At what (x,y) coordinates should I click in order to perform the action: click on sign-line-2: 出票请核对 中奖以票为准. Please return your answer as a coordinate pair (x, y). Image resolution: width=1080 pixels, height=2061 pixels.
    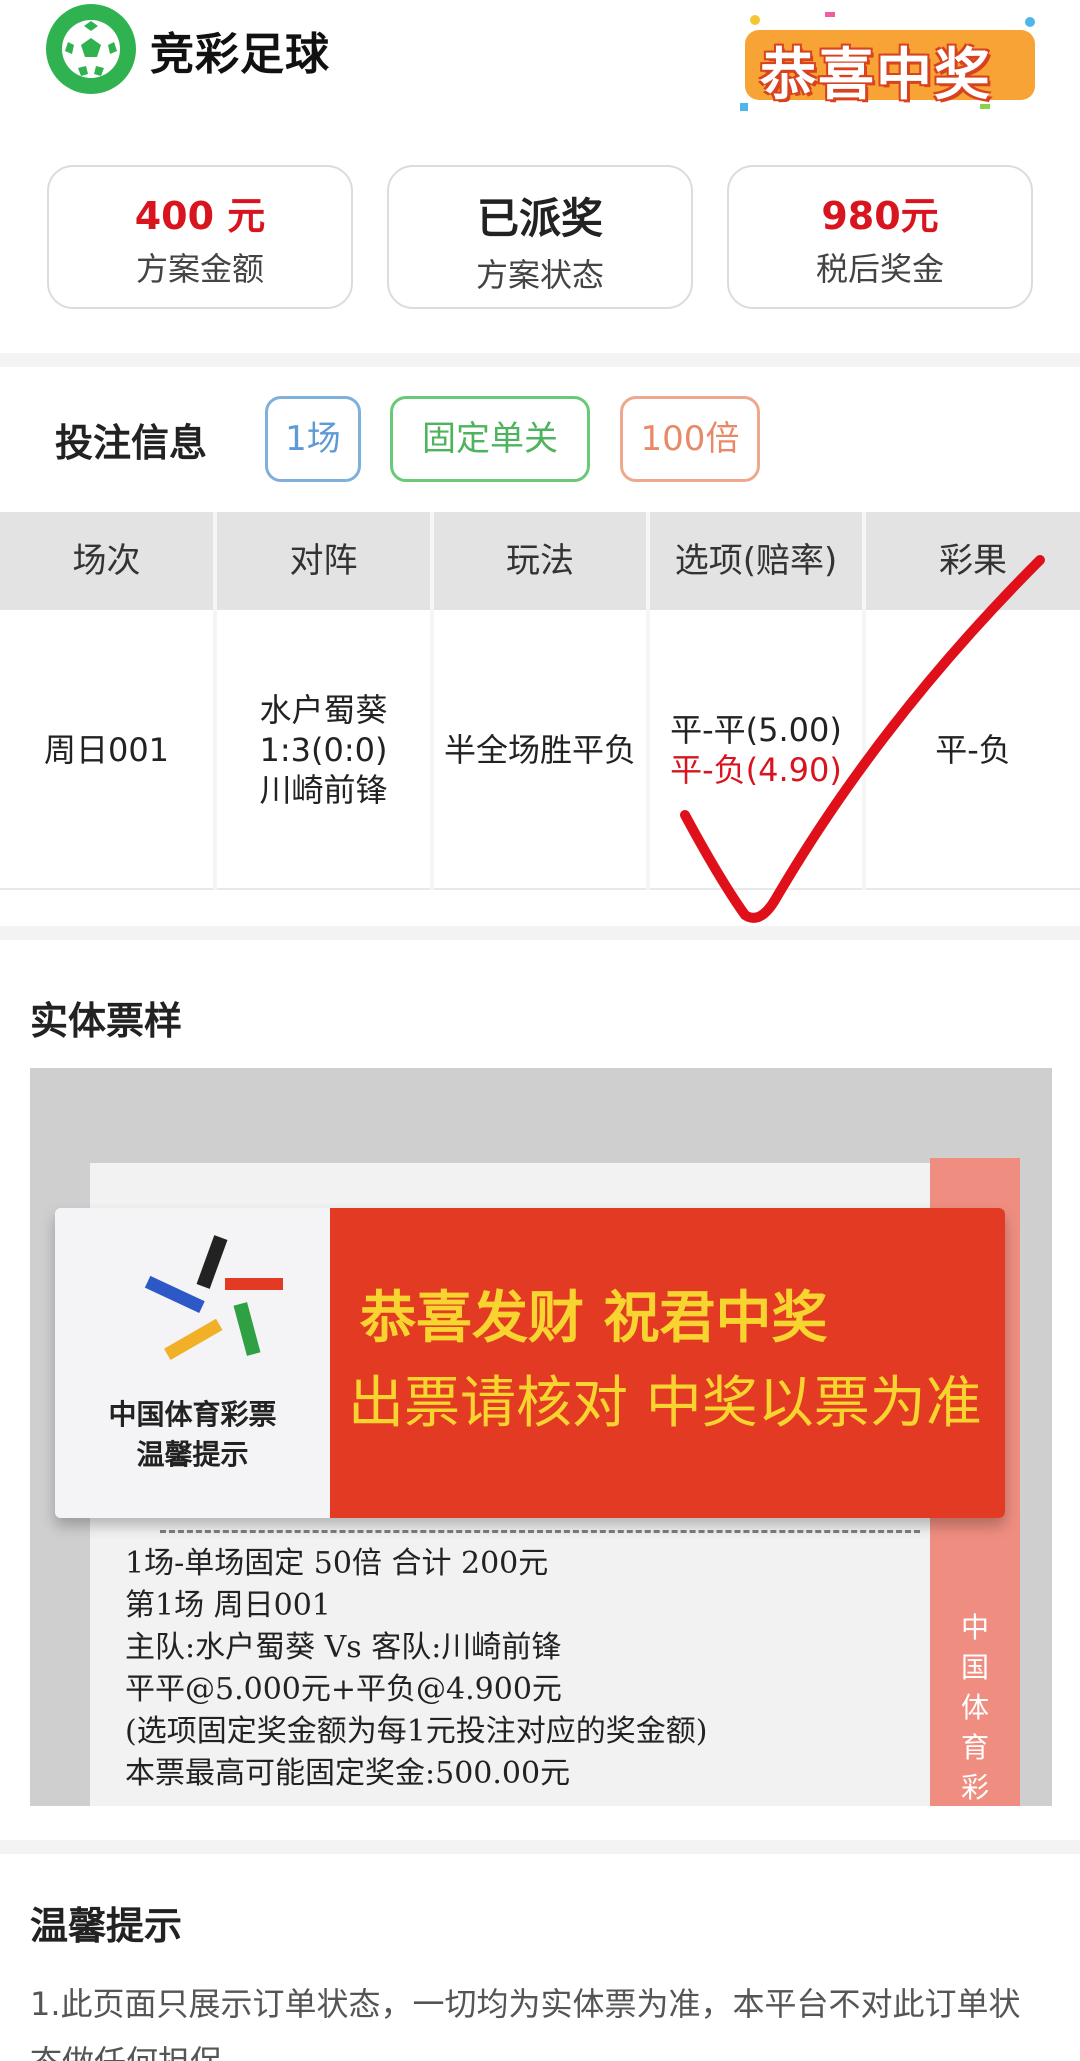
    Looking at the image, I should click on (665, 1403).